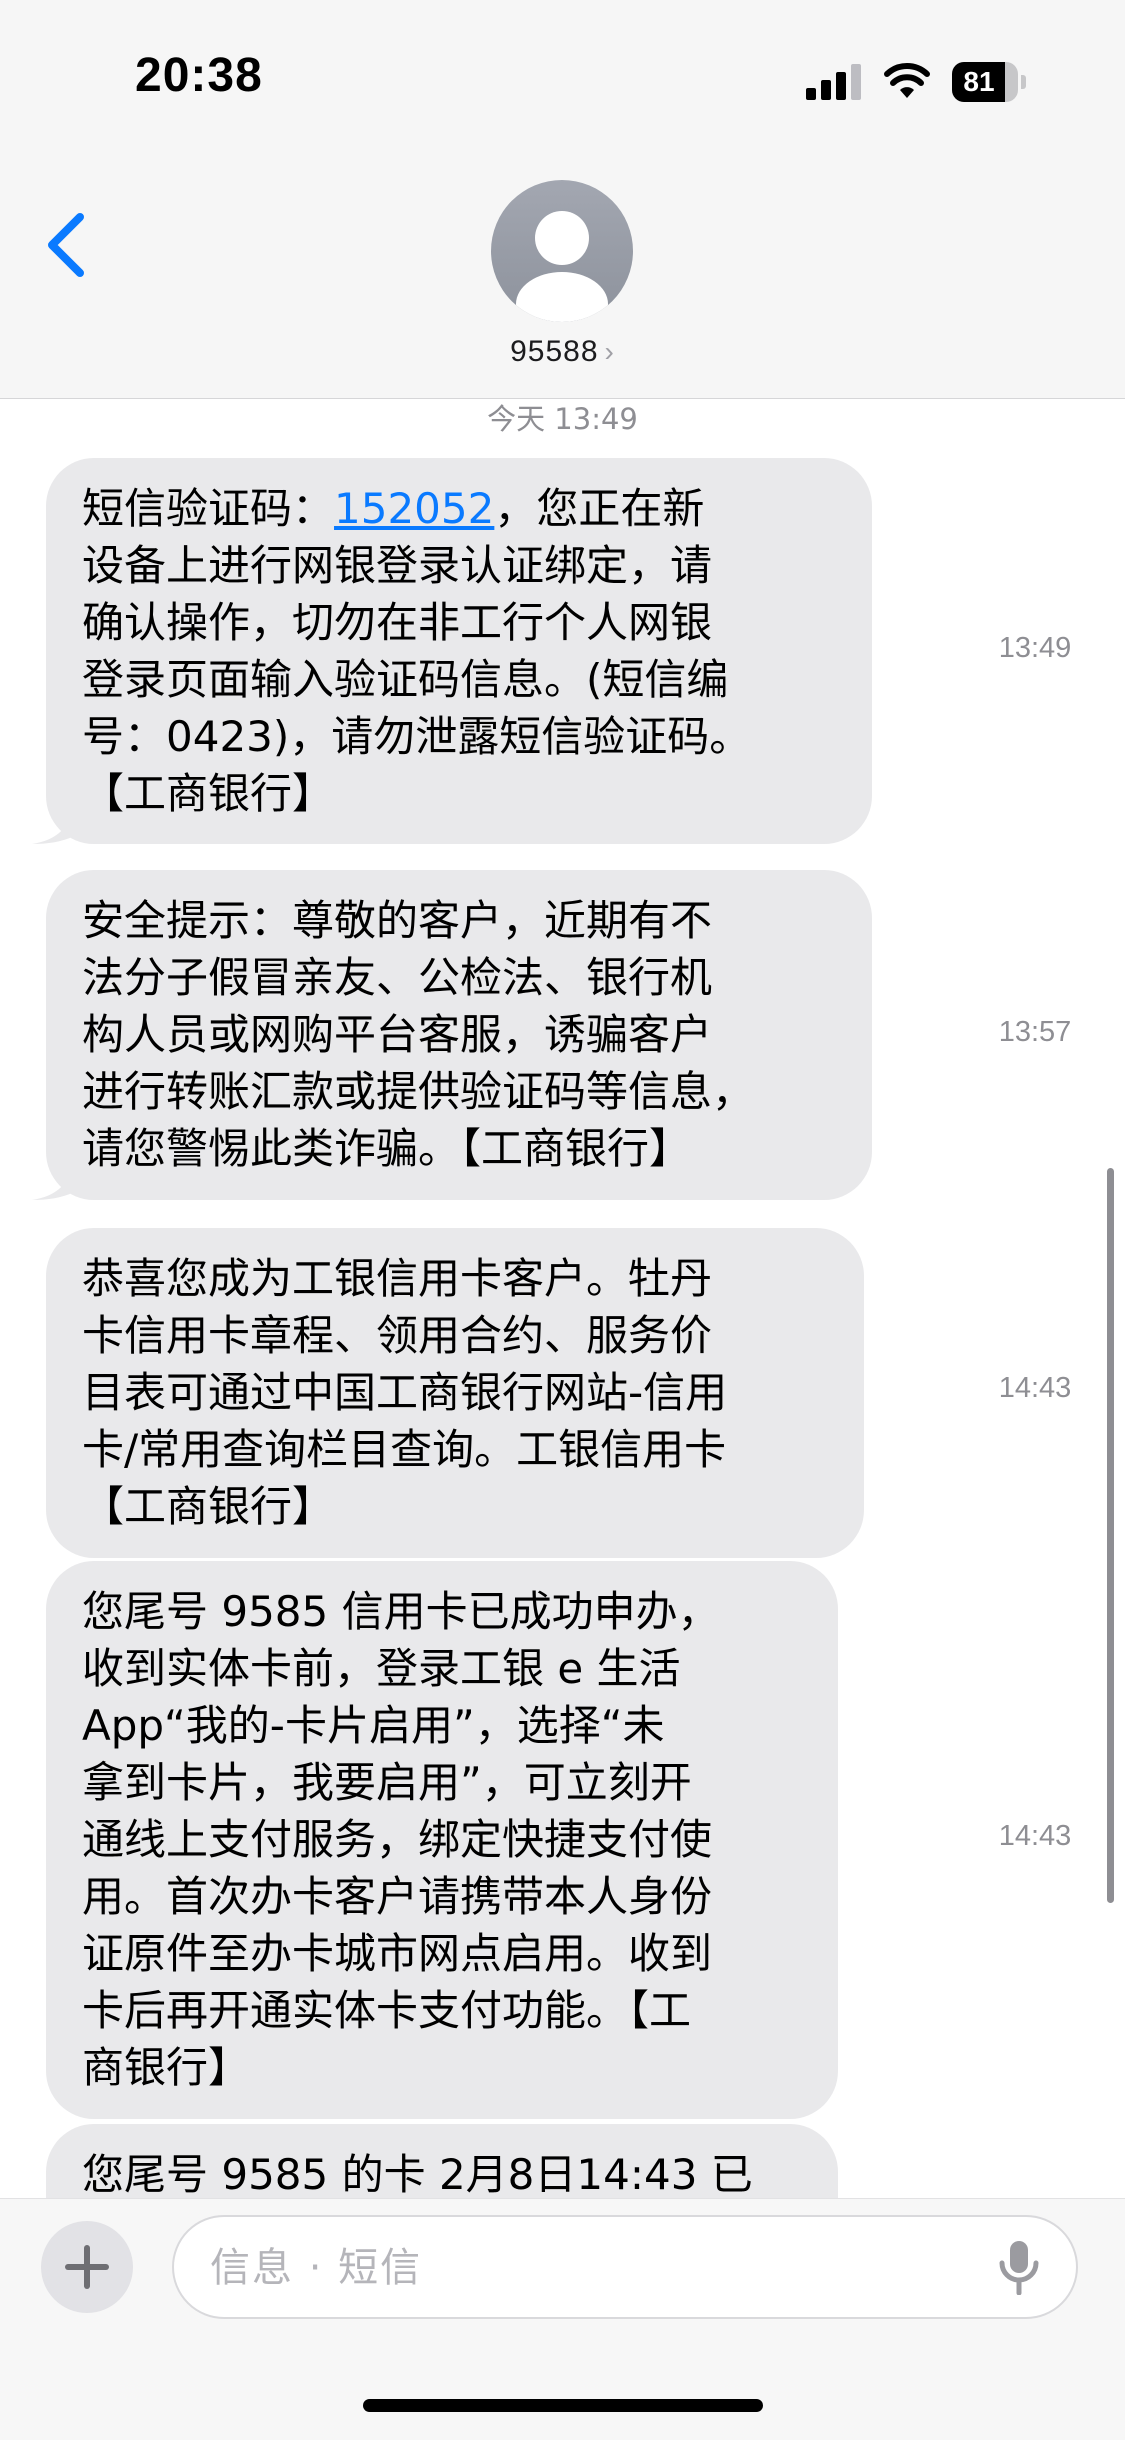  I want to click on back-button, so click(70, 245).